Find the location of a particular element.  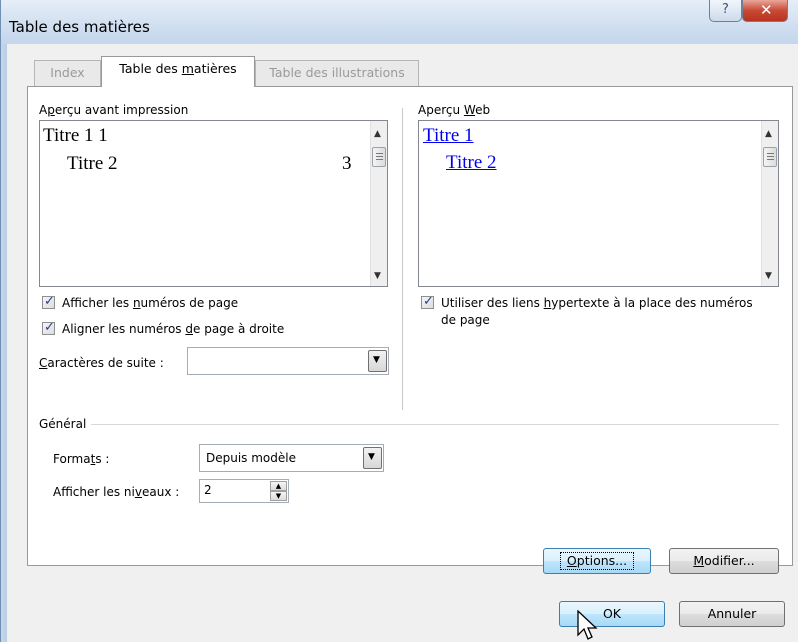

mouse-pointer-icon is located at coordinates (587, 625).